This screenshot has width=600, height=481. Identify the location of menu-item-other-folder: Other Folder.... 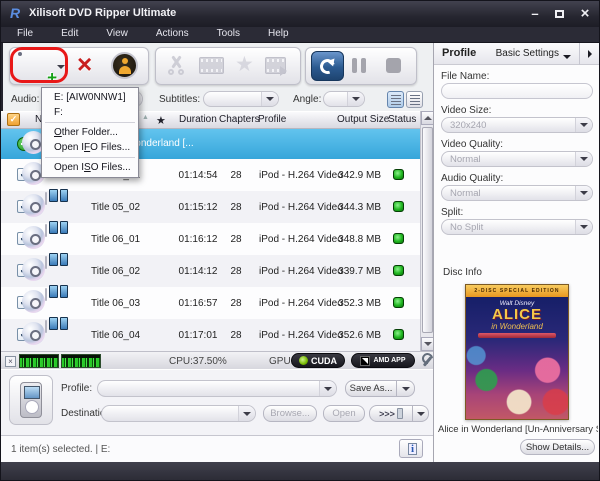
(90, 132).